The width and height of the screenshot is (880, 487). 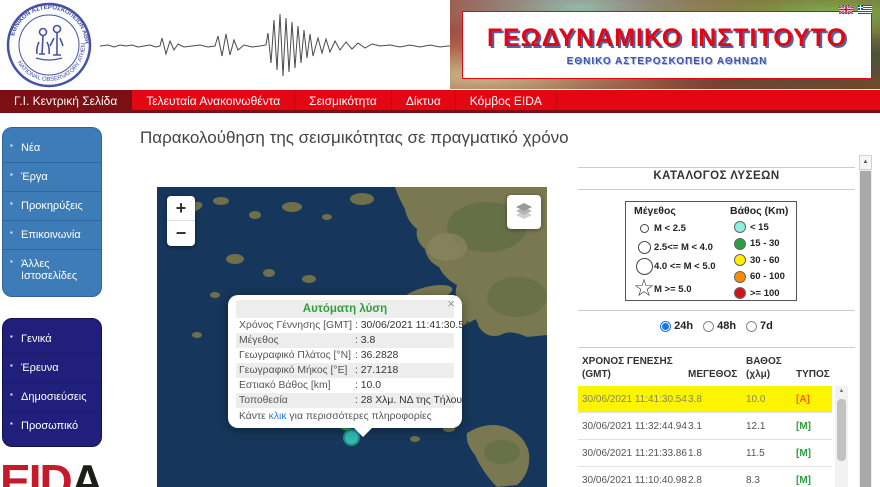 What do you see at coordinates (644, 288) in the screenshot?
I see `magnitude-symbol-icon: ☆` at bounding box center [644, 288].